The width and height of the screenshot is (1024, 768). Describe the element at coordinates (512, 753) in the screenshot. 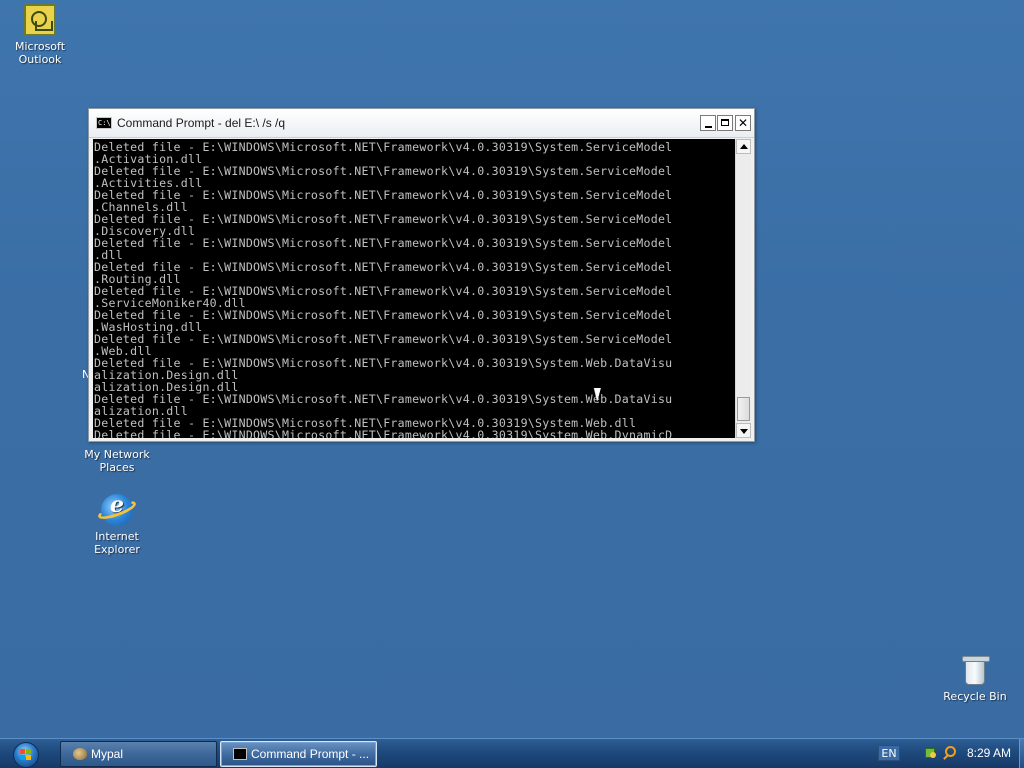

I see `taskbar: Mypal Command Prompt - ... EN 8:29 AM` at that location.